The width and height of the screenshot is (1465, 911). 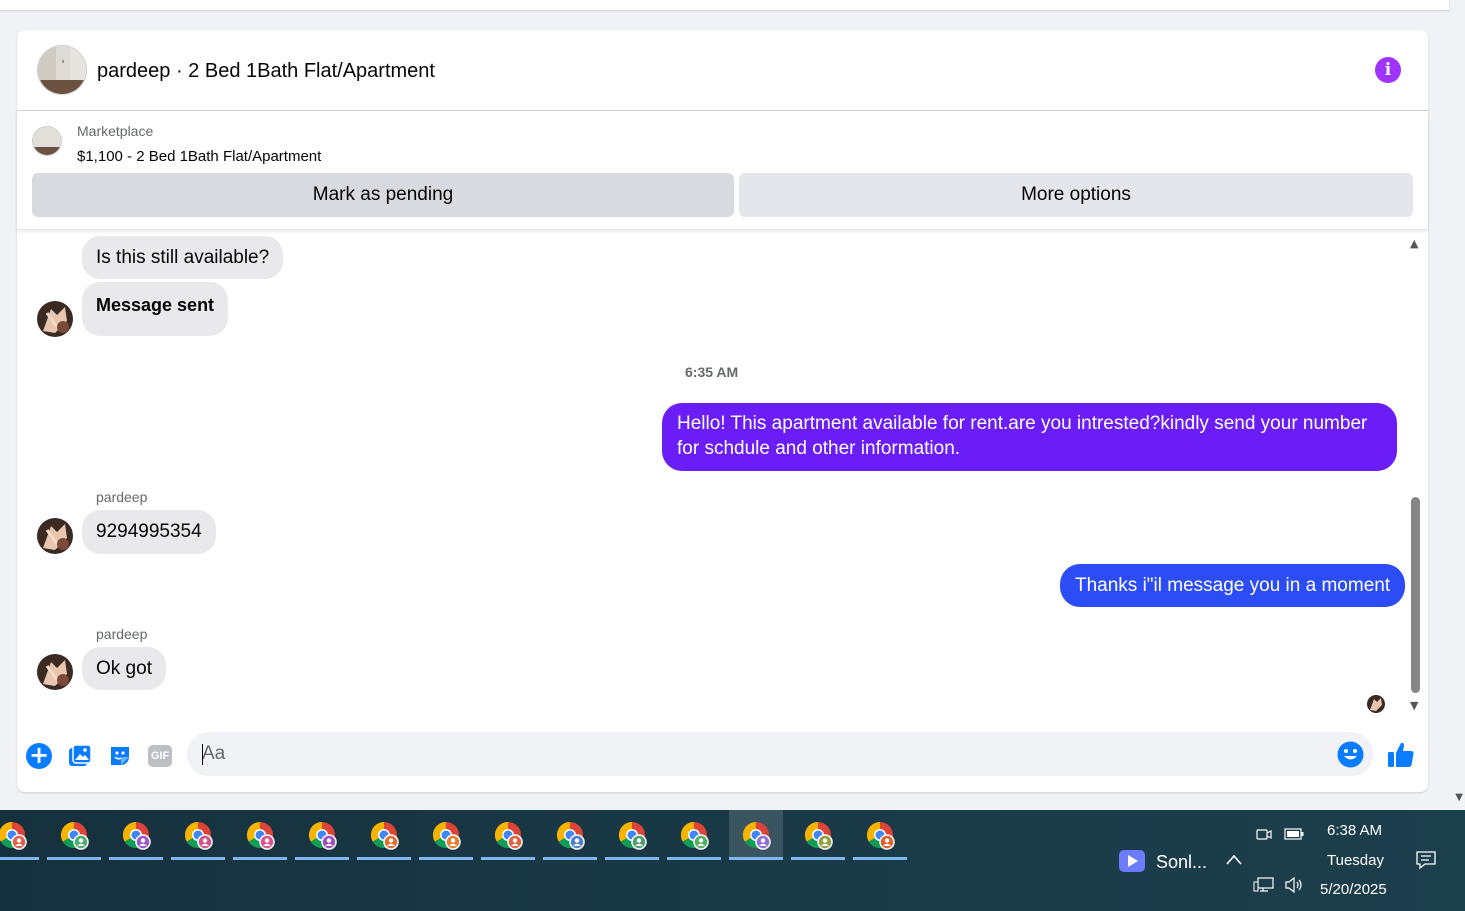 I want to click on message-bubble-incoming: Ok got, so click(x=124, y=668).